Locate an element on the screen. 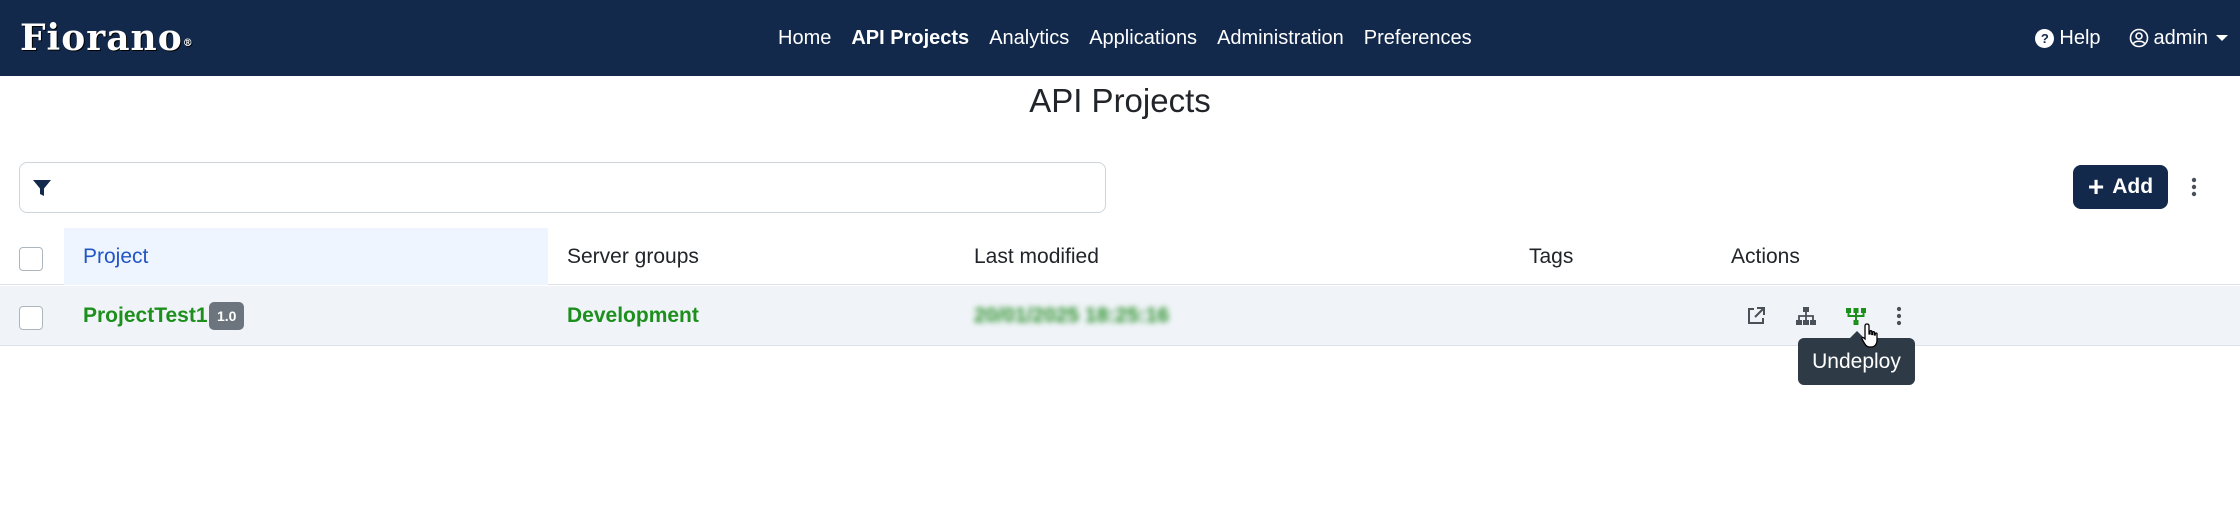 Image resolution: width=2240 pixels, height=507 pixels. user-menu: admin is located at coordinates (2178, 38).